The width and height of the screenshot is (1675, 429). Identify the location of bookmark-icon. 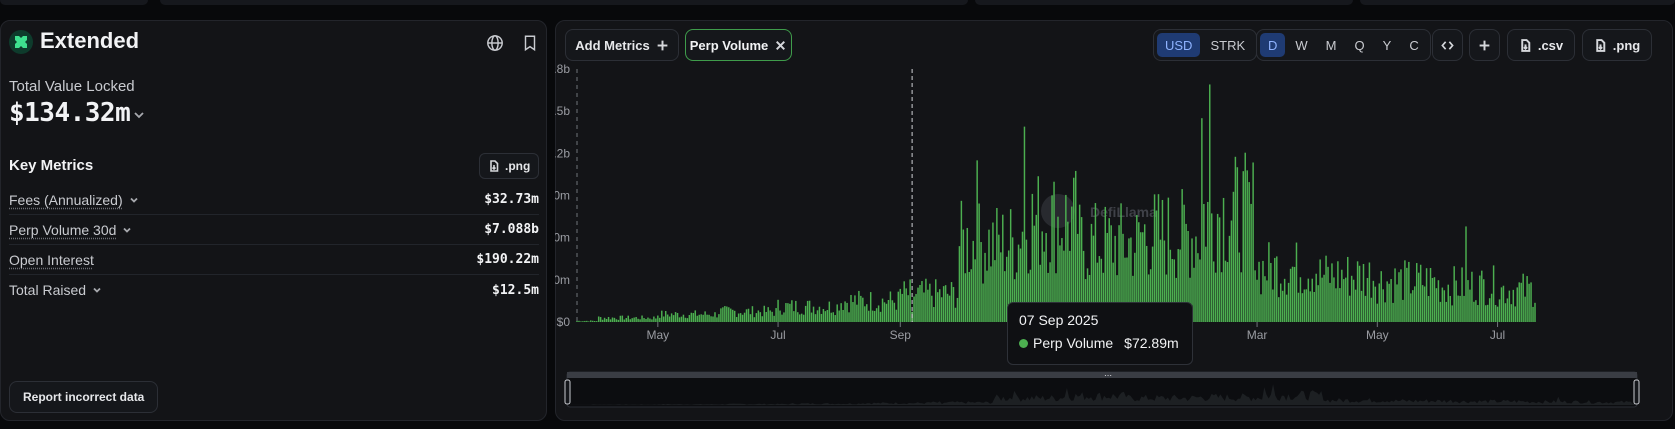
(530, 43).